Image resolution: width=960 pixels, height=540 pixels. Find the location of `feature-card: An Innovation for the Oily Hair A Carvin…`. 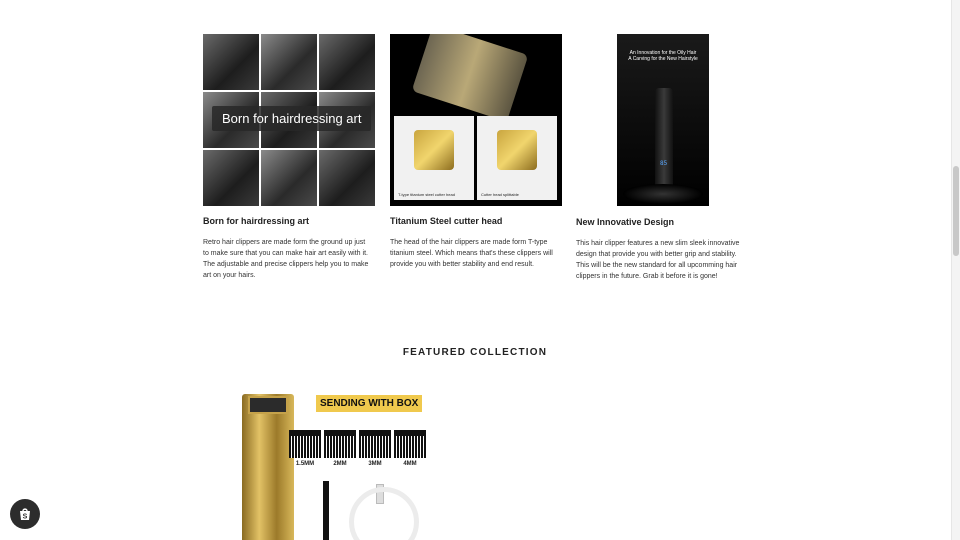

feature-card: An Innovation for the Oily Hair A Carvin… is located at coordinates (662, 158).